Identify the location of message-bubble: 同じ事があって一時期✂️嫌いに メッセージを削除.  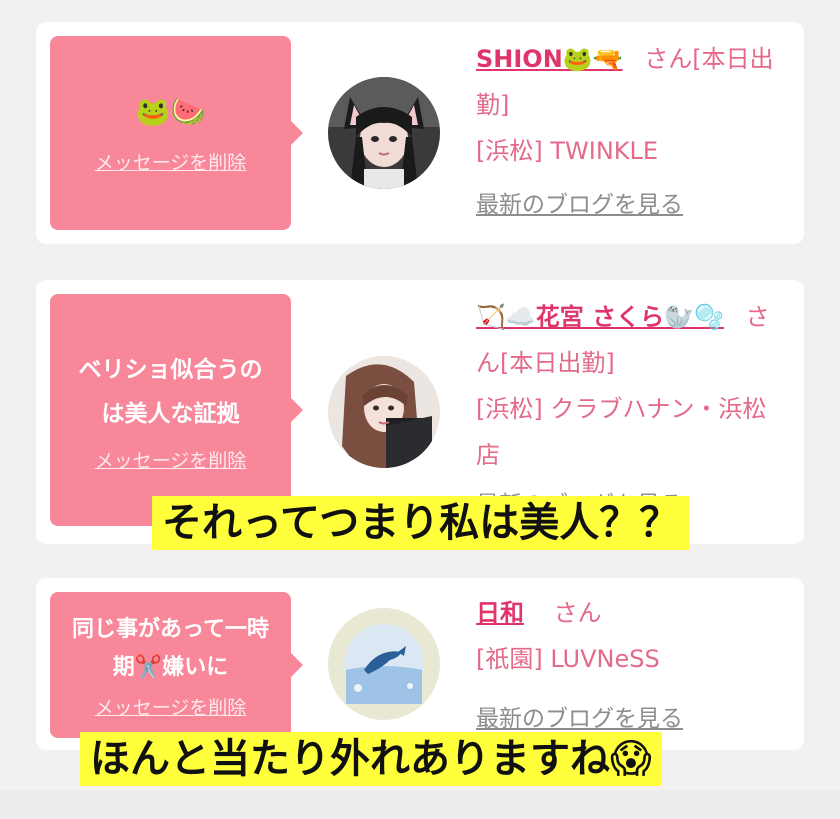
(176, 665).